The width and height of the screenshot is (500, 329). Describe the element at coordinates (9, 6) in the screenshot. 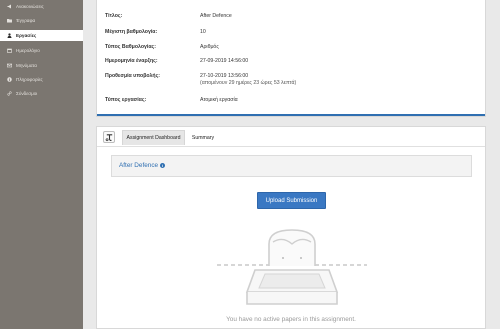

I see `megaphone-icon` at that location.